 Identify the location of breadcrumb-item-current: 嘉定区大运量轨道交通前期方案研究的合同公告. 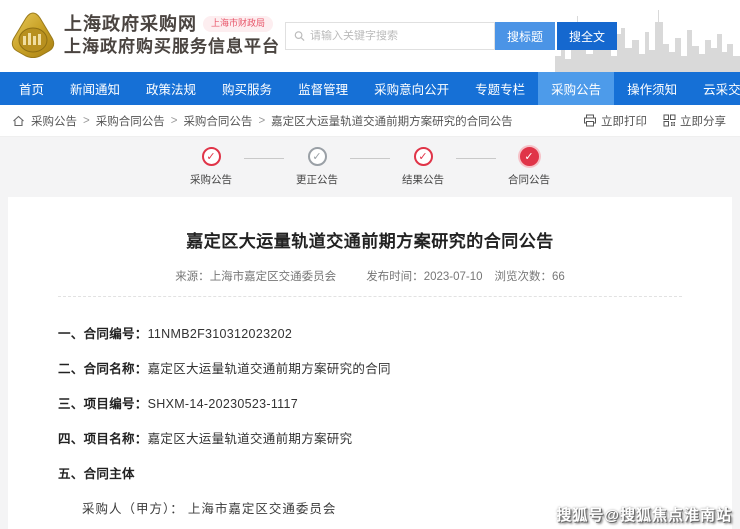
(392, 121).